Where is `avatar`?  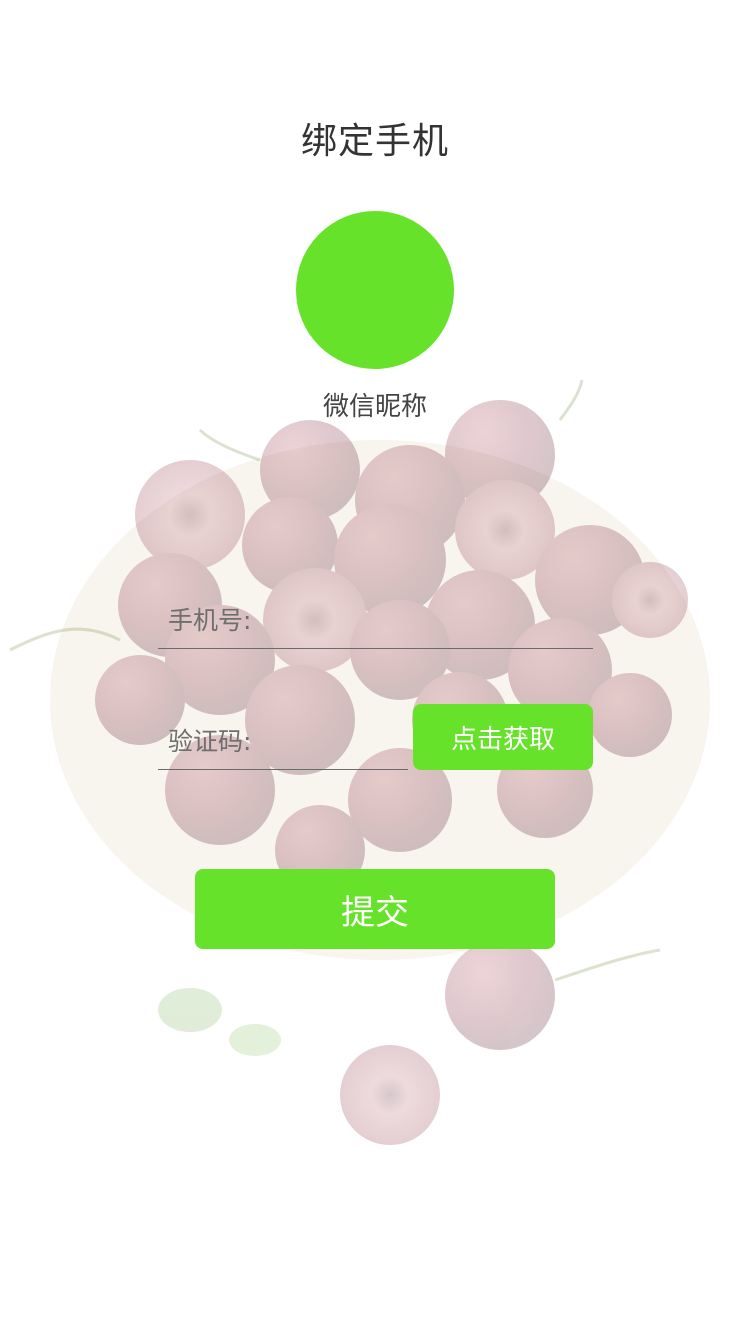
avatar is located at coordinates (375, 290).